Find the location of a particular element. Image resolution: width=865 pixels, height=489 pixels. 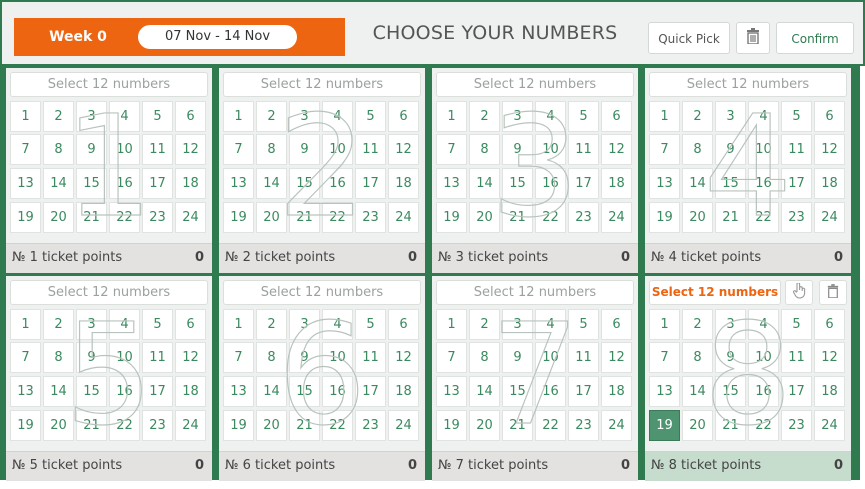

hand-pointer-button is located at coordinates (799, 292).